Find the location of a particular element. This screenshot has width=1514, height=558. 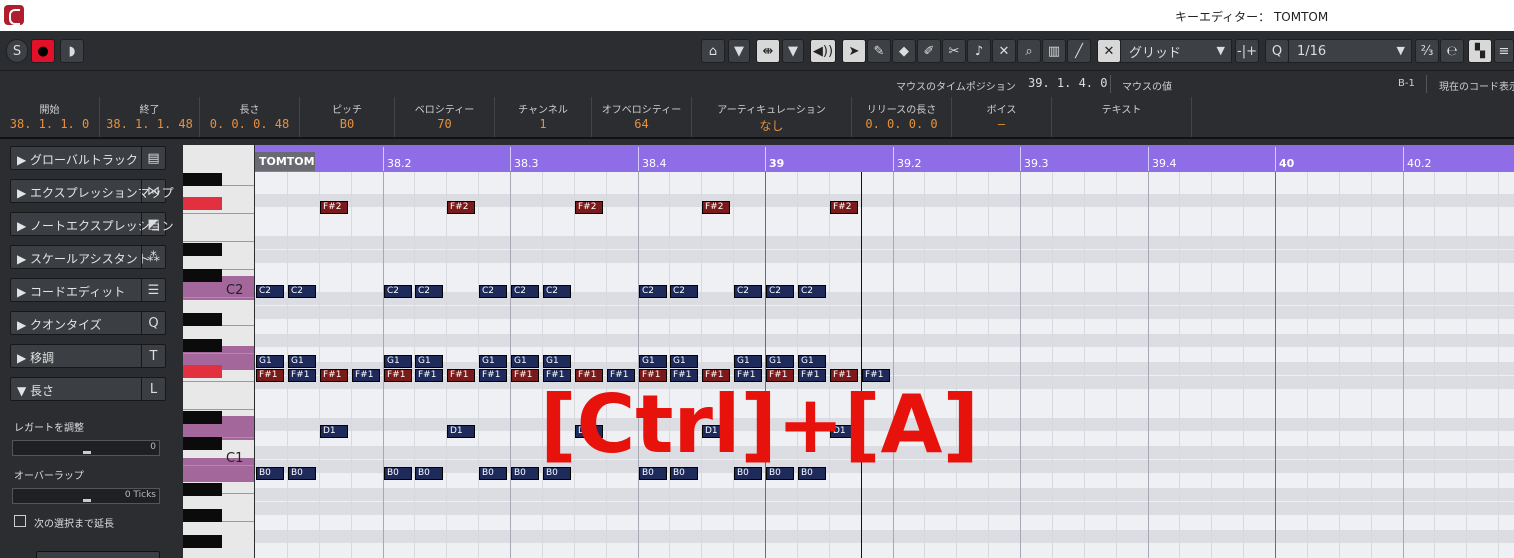

apply-button is located at coordinates (98, 554).